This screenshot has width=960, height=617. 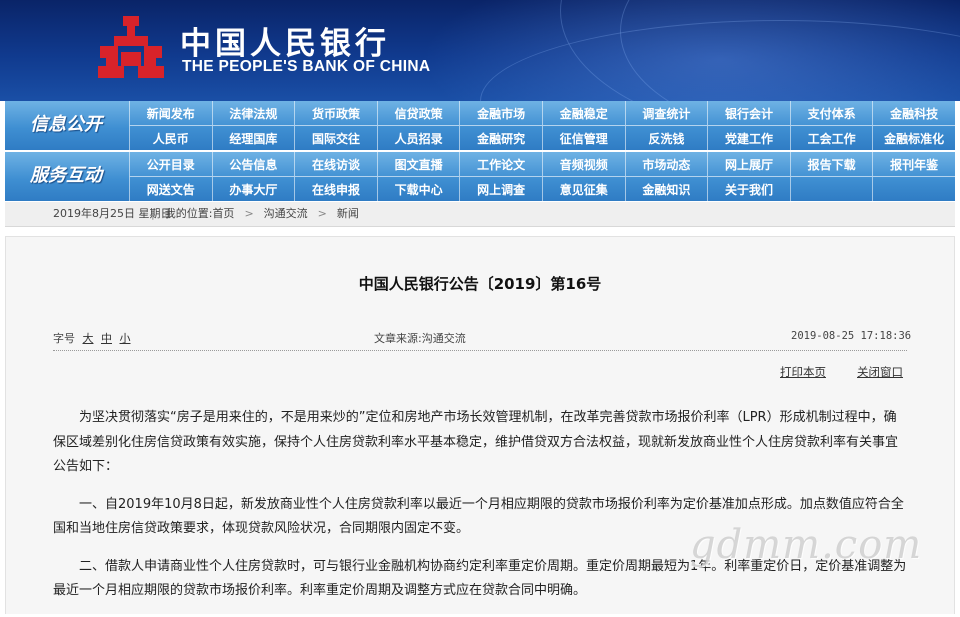 What do you see at coordinates (666, 138) in the screenshot?
I see `nav-item: 反洗钱` at bounding box center [666, 138].